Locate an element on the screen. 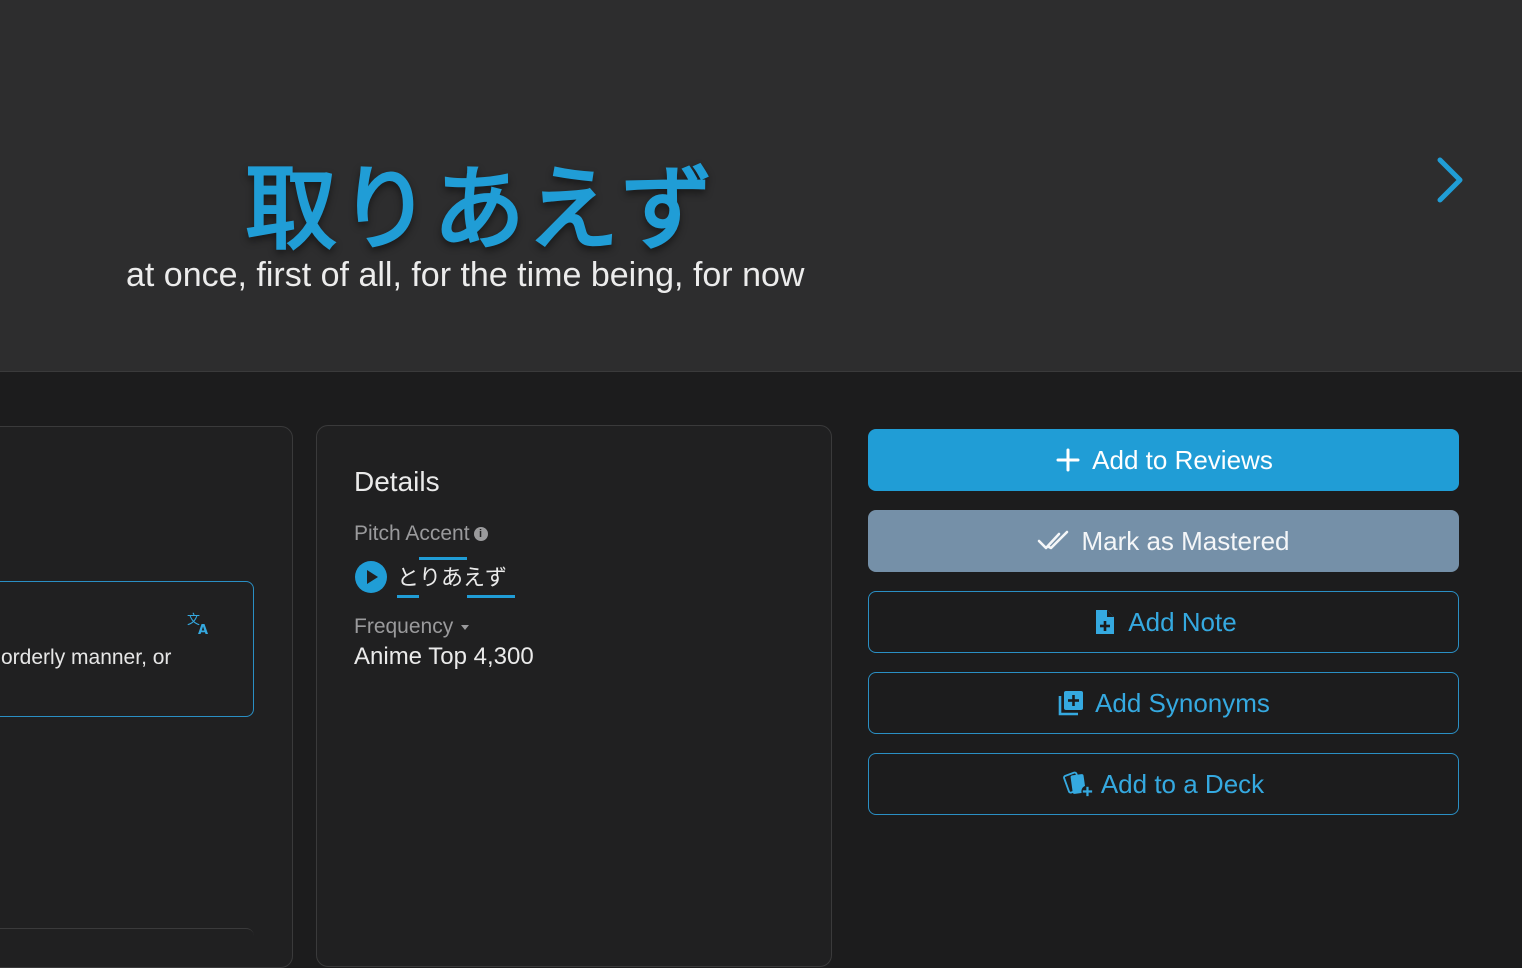  add-to-collection-icon is located at coordinates (1071, 703).